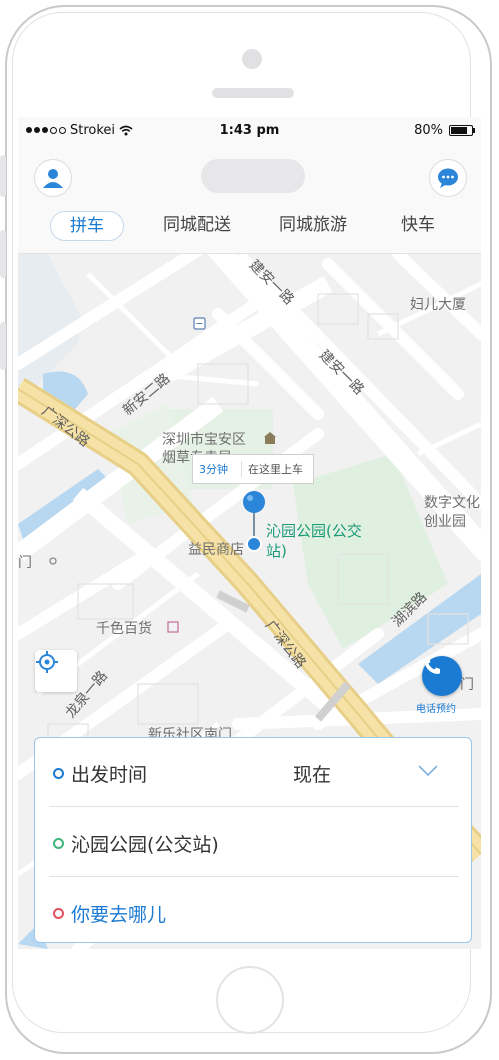 This screenshot has height=1060, width=499. I want to click on title-placeholder, so click(253, 176).